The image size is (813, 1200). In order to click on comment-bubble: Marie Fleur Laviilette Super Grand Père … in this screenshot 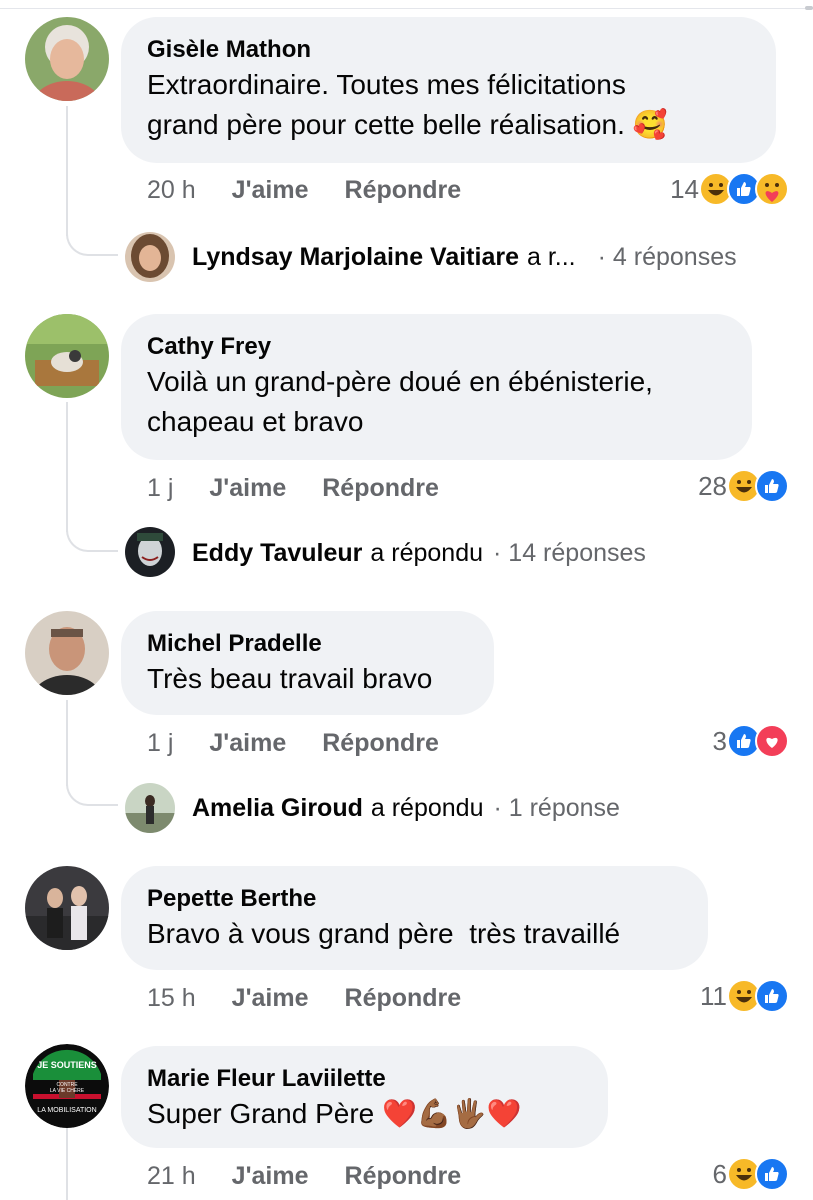, I will do `click(364, 1097)`.